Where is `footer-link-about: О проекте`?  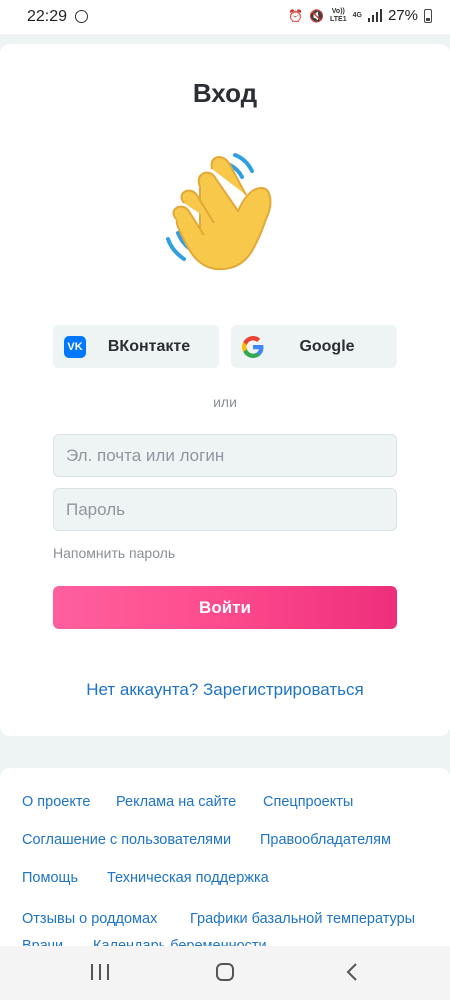 footer-link-about: О проекте is located at coordinates (56, 802).